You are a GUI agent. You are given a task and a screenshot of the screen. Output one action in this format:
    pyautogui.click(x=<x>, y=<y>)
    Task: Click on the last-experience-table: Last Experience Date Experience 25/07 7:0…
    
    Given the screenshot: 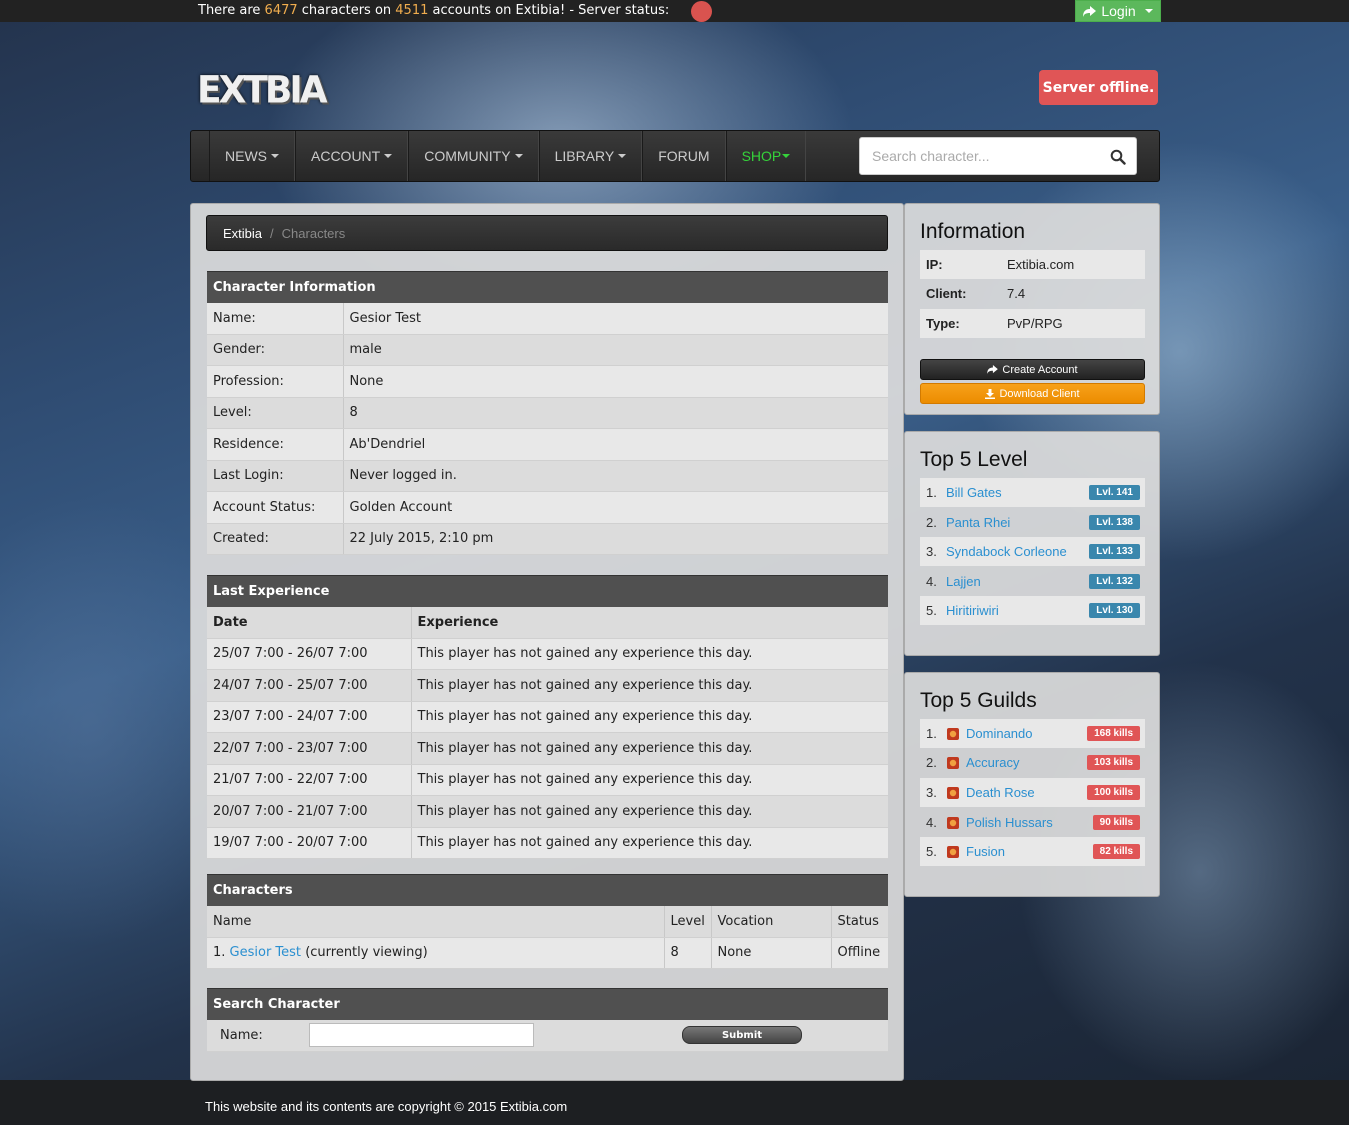 What is the action you would take?
    pyautogui.click(x=547, y=717)
    